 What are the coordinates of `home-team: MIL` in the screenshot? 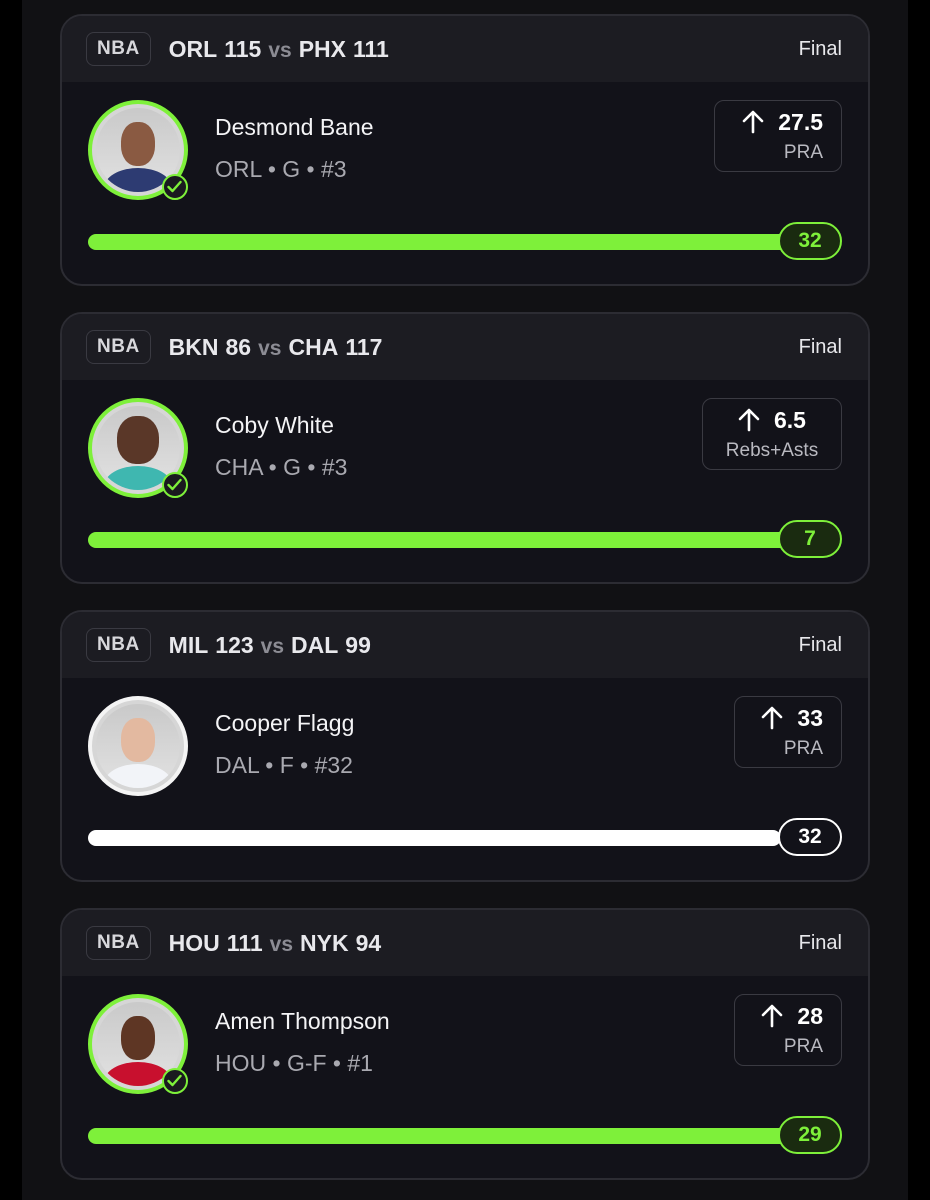 It's located at (188, 644).